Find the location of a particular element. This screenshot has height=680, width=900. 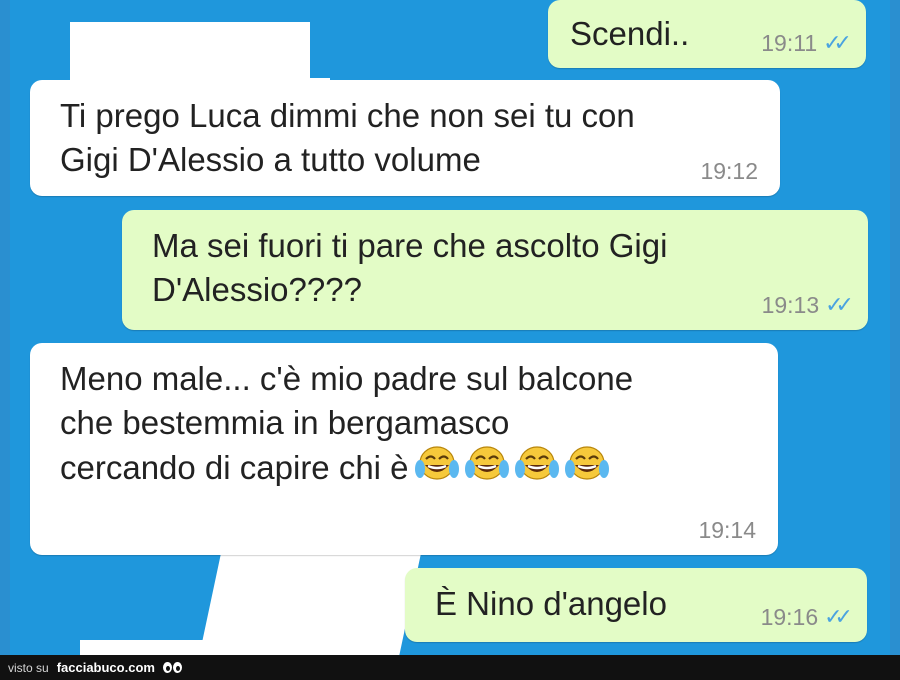

footer-prefix: visto su is located at coordinates (28, 667).